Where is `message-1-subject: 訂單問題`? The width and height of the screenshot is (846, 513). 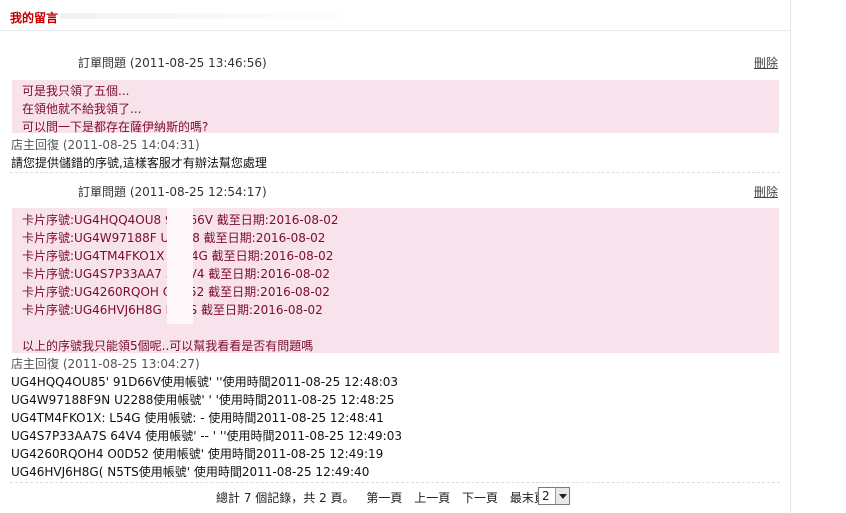 message-1-subject: 訂單問題 is located at coordinates (102, 63).